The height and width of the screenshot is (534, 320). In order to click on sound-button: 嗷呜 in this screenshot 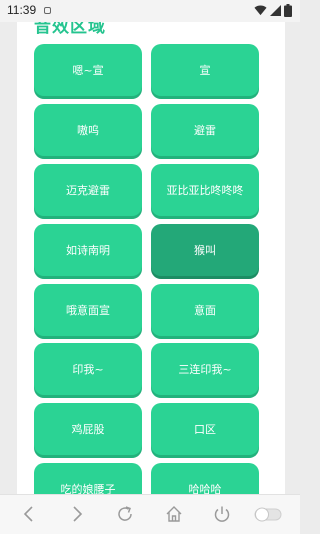, I will do `click(88, 129)`.